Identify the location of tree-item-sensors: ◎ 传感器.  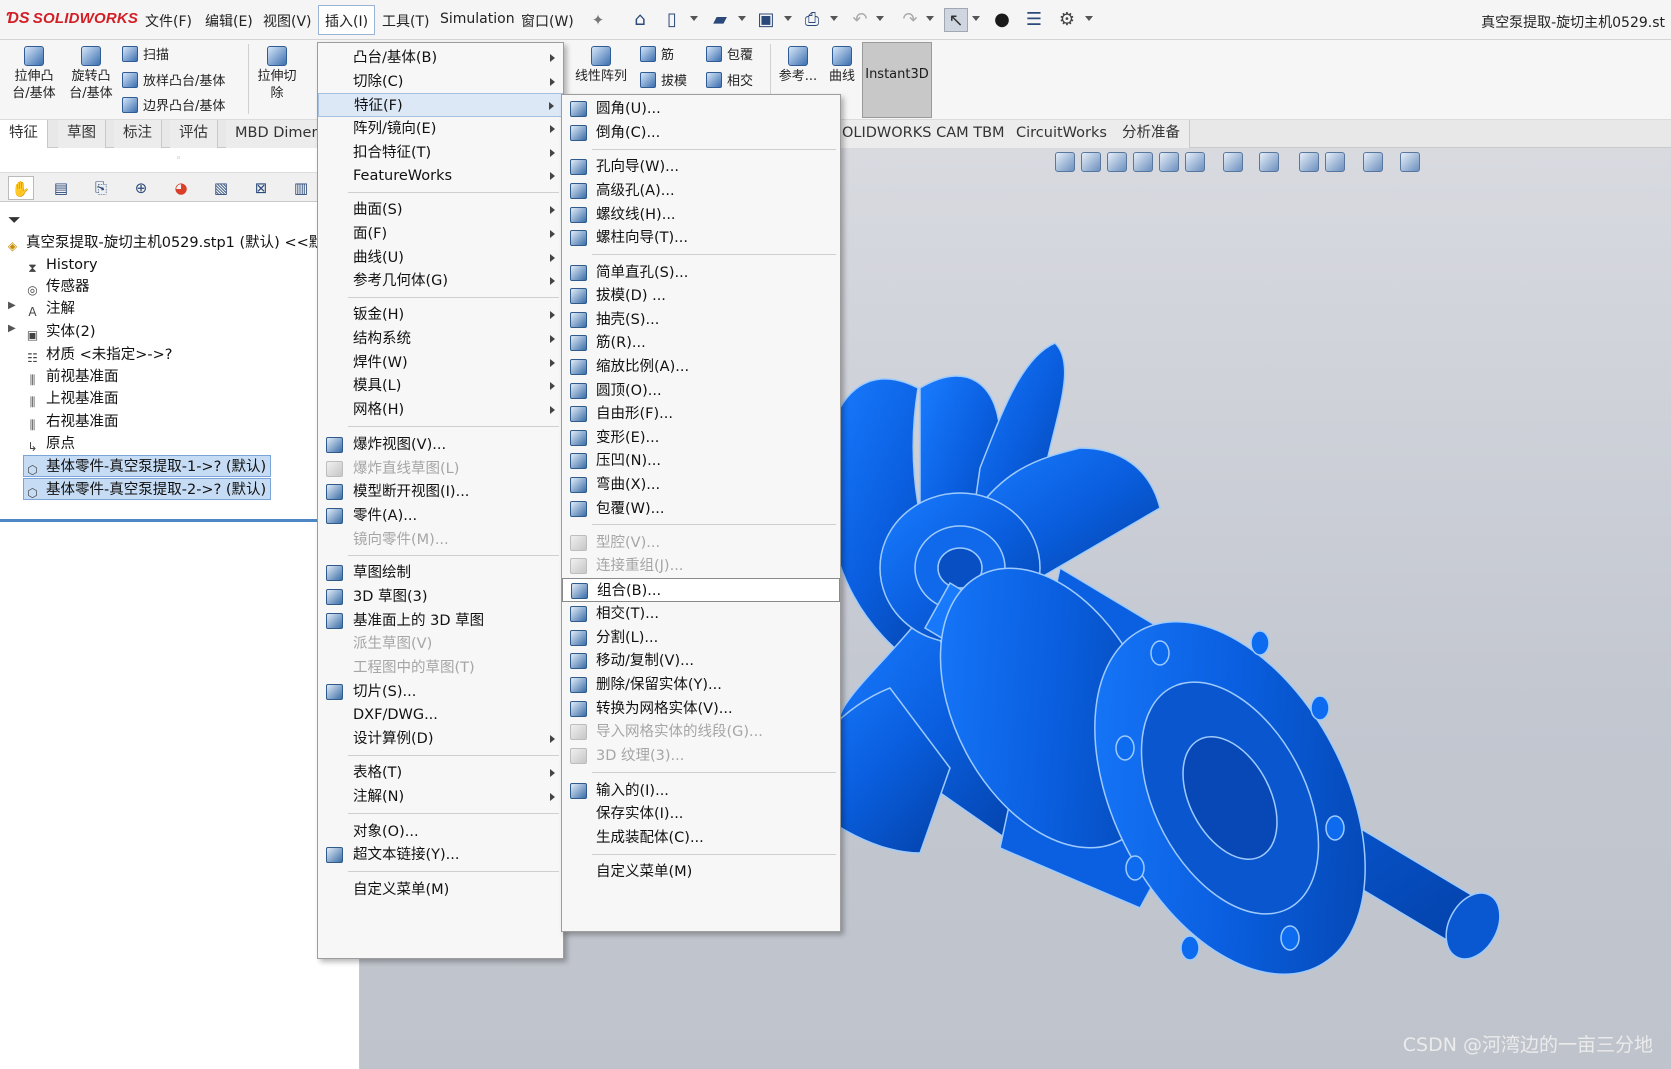
(56, 287).